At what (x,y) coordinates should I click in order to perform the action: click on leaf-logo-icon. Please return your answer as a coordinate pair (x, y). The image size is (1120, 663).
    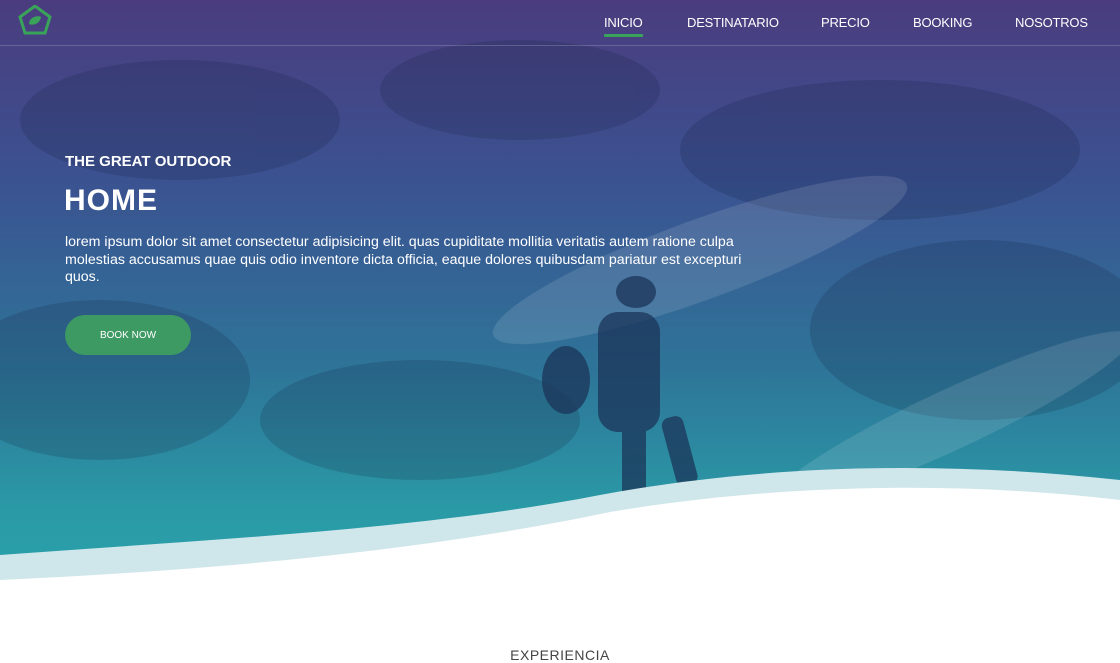
    Looking at the image, I should click on (35, 20).